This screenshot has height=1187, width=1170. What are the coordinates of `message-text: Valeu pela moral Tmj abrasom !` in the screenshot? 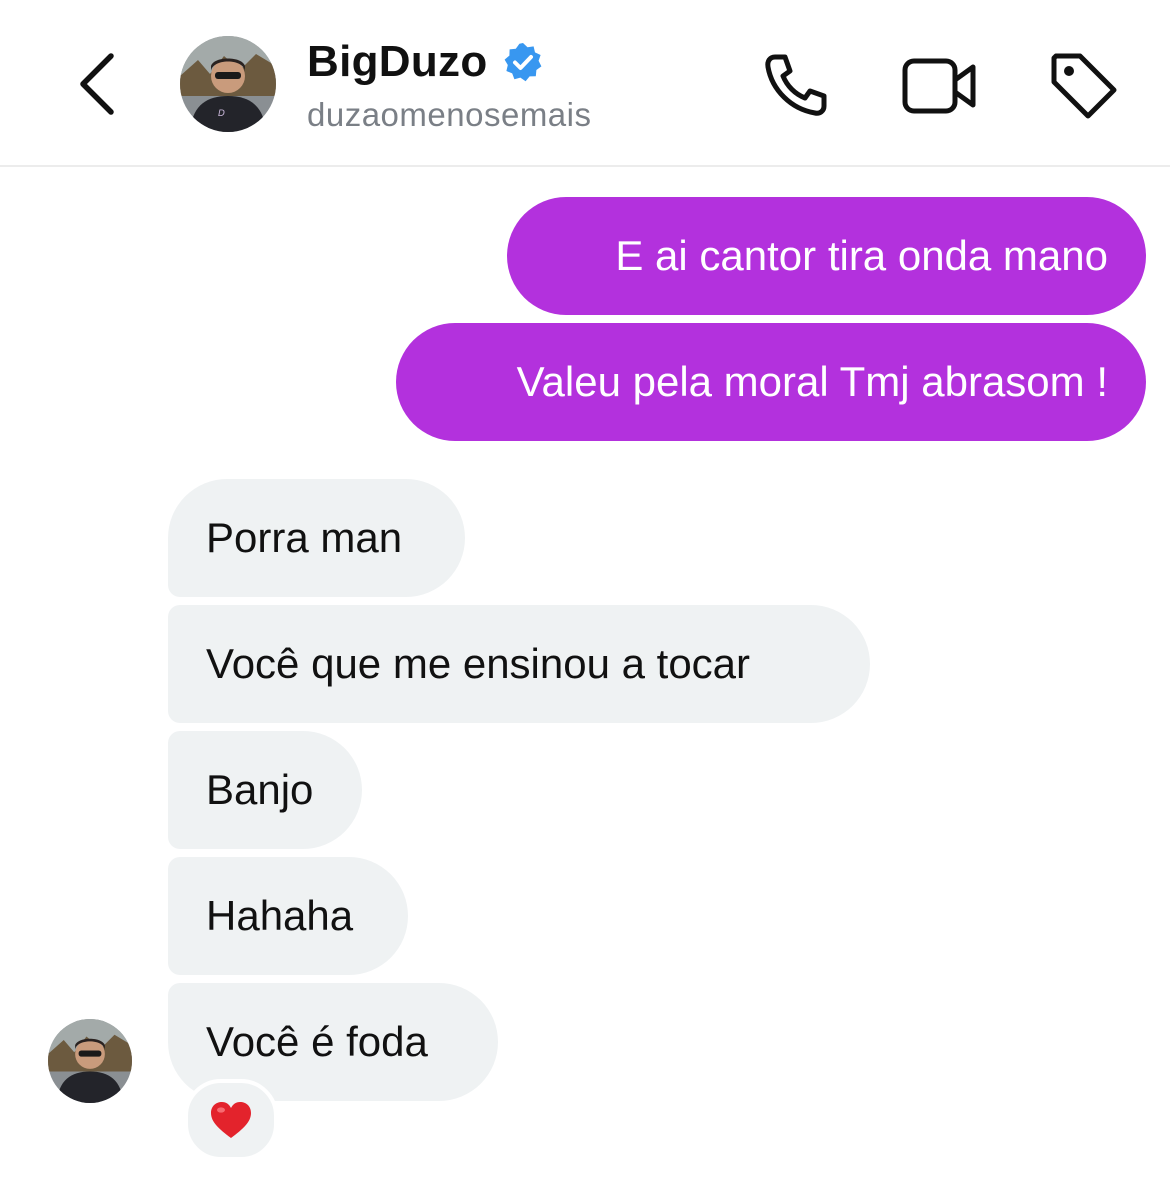 It's located at (812, 381).